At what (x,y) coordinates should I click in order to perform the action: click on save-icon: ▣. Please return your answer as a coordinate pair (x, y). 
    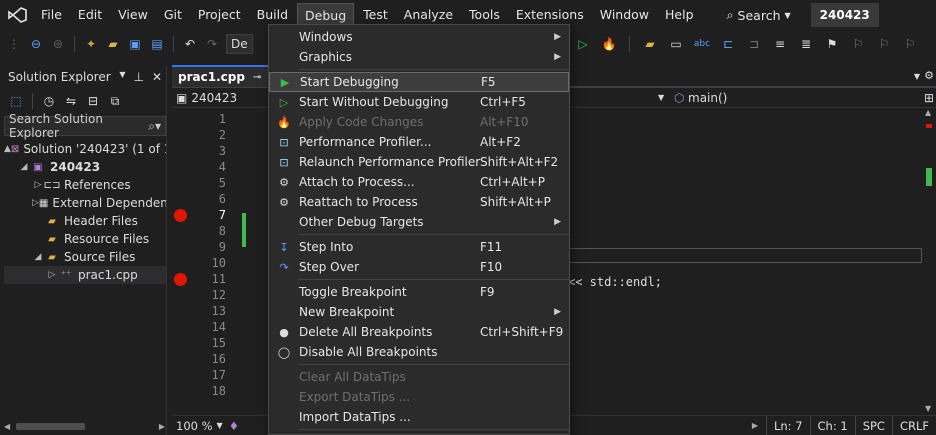
    Looking at the image, I should click on (135, 44).